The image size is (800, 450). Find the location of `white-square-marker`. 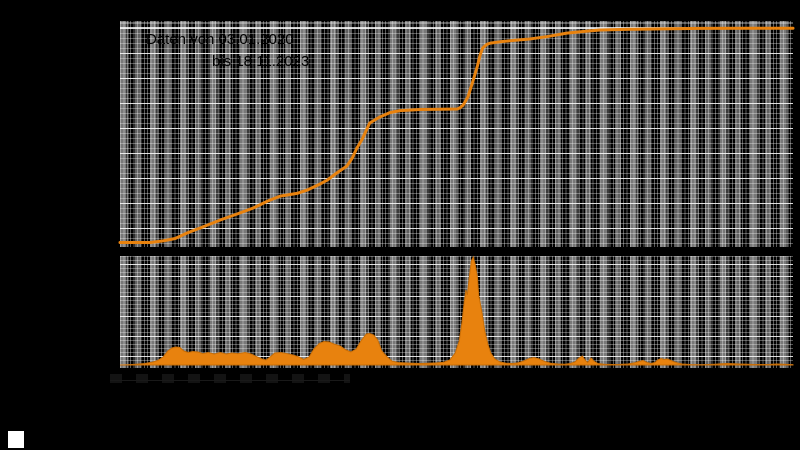

white-square-marker is located at coordinates (16, 439).